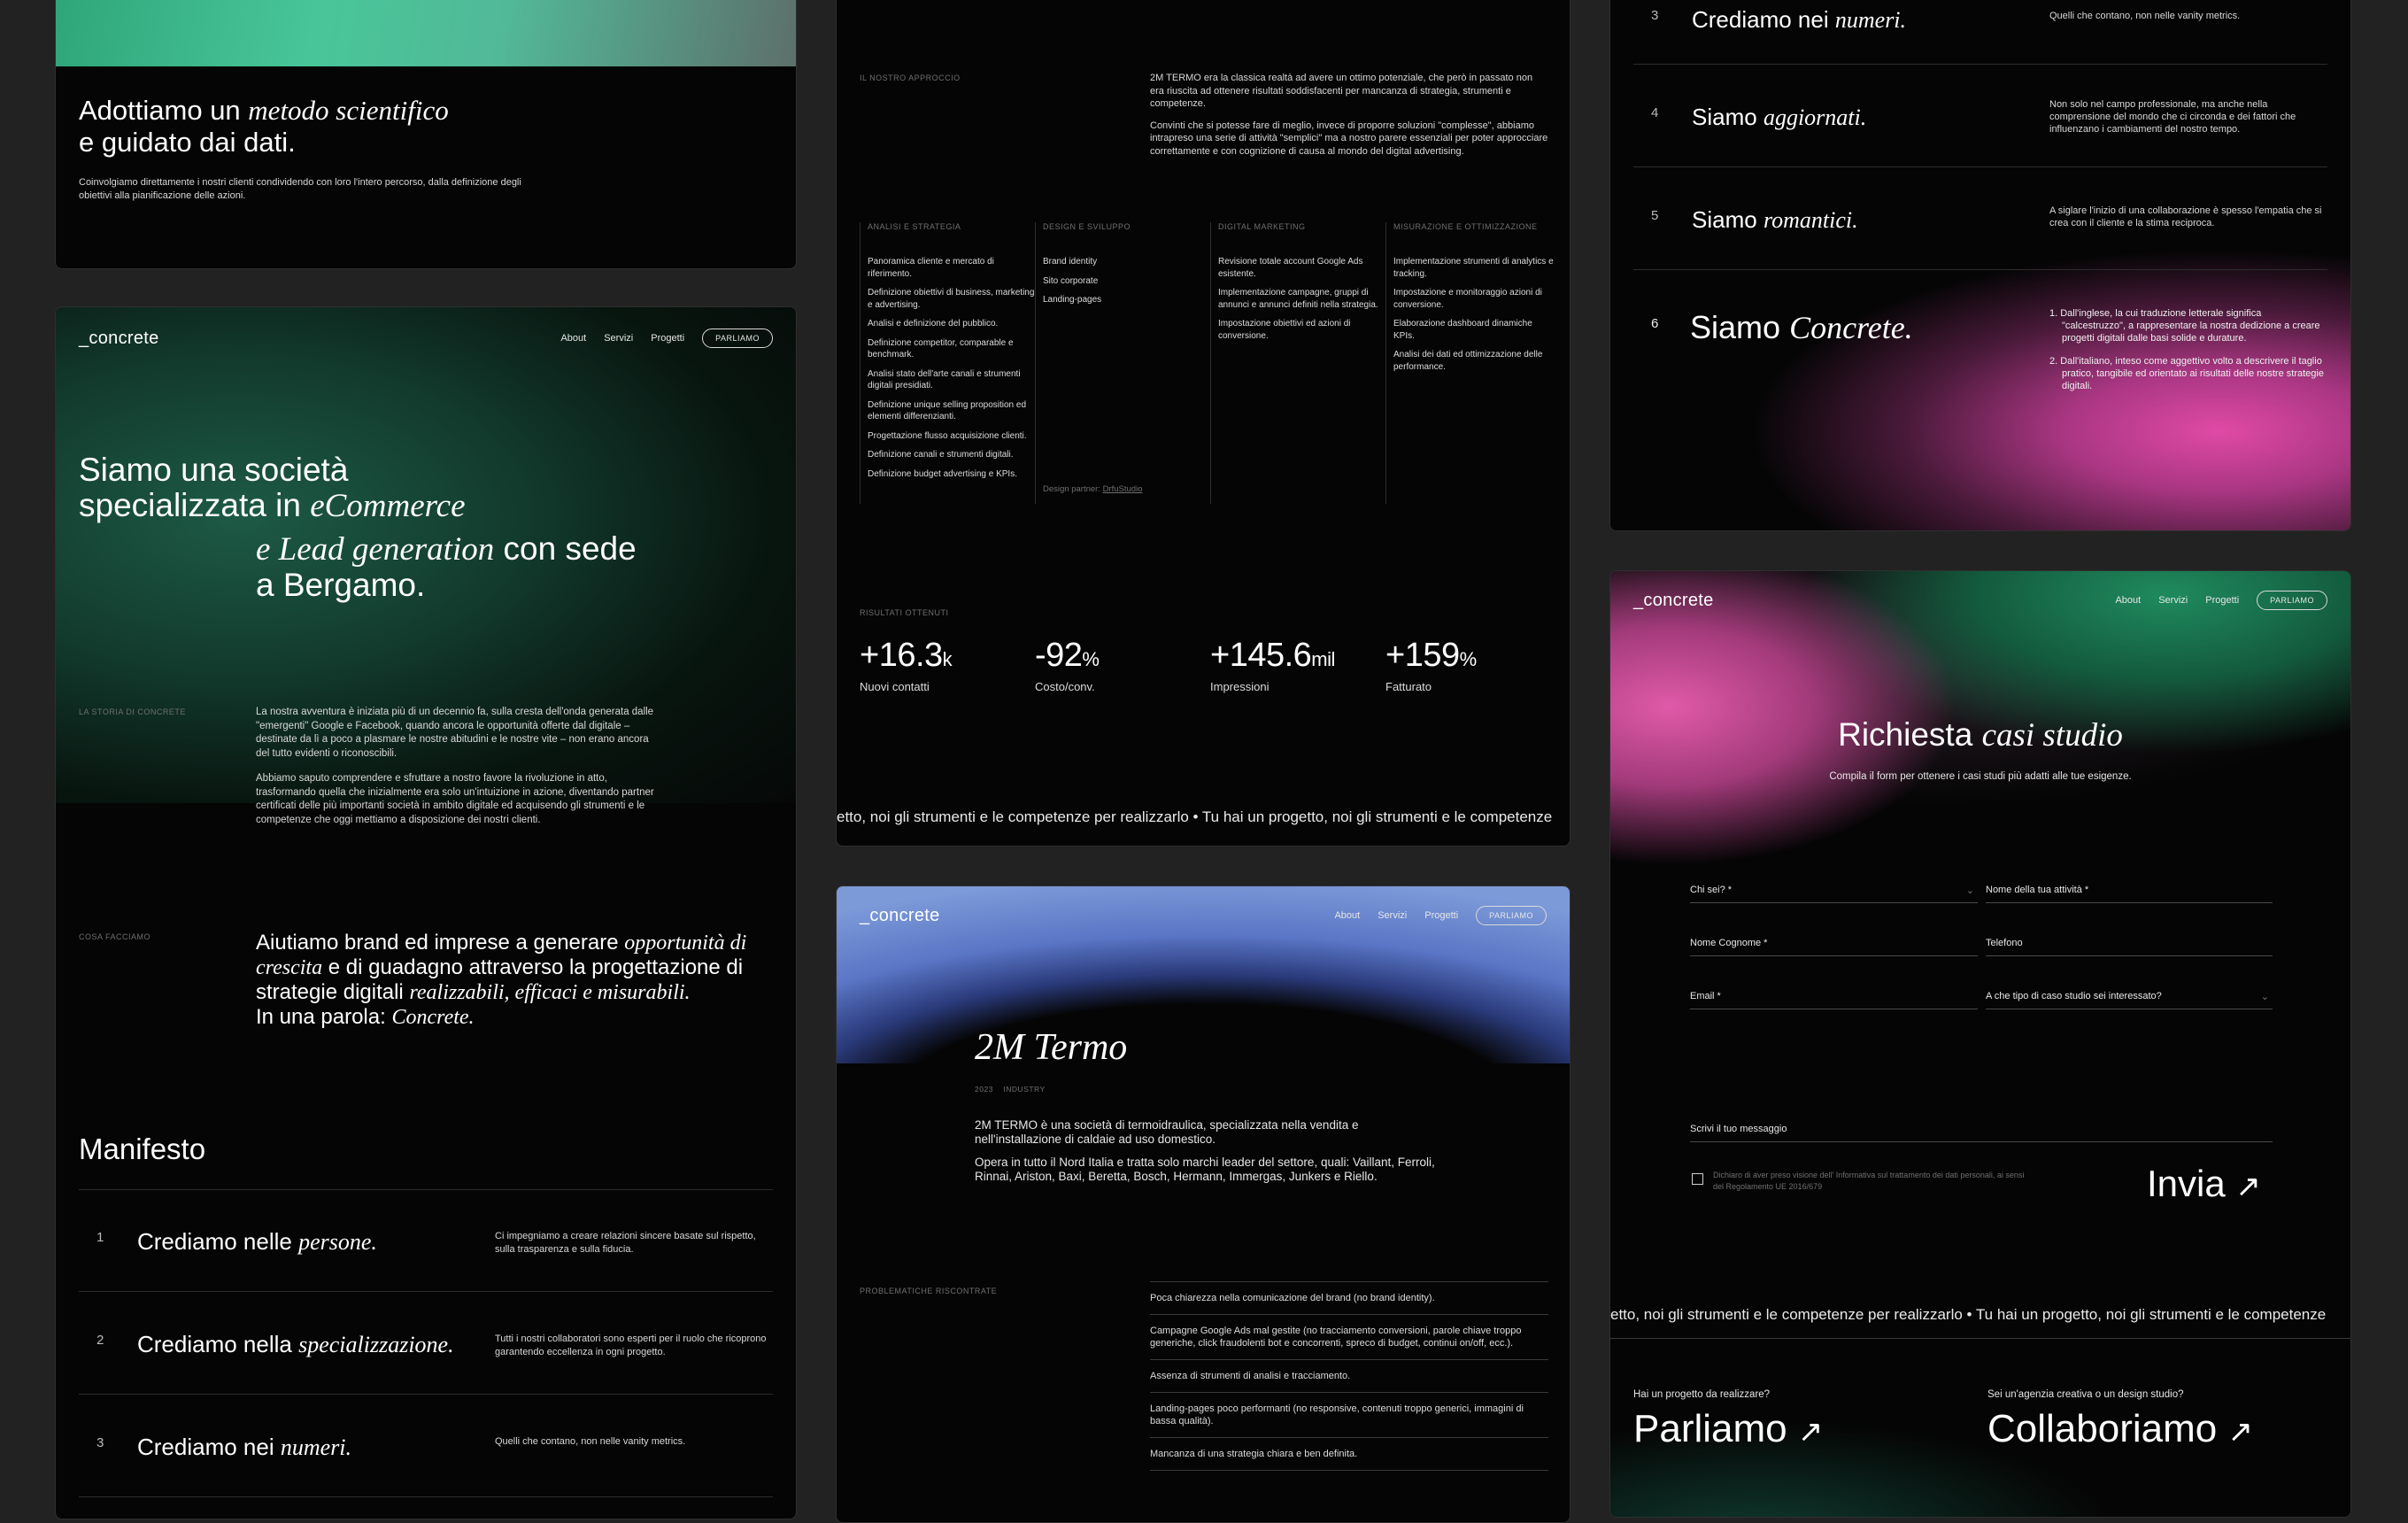  Describe the element at coordinates (1067, 665) in the screenshot. I see `stat: -92% Costo/conv.` at that location.